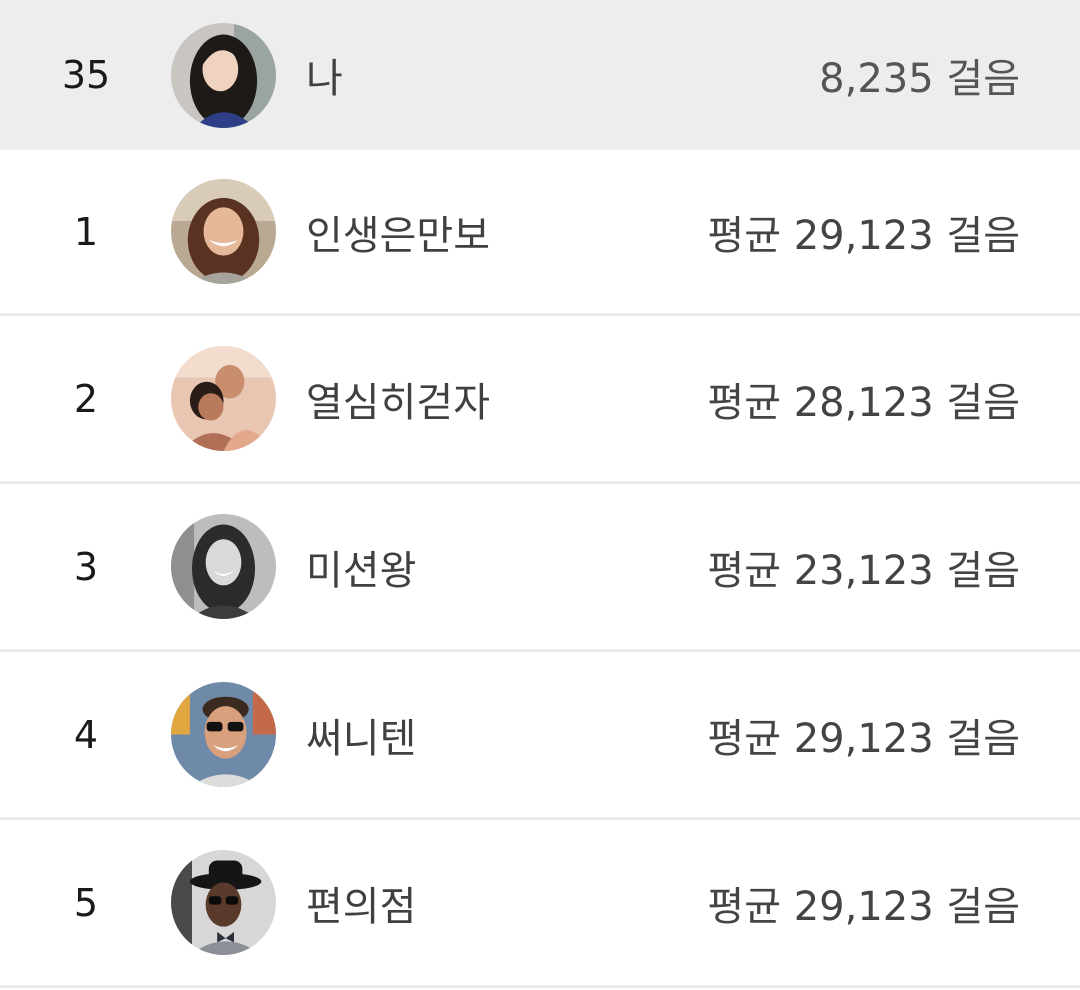  Describe the element at coordinates (86, 734) in the screenshot. I see `rank-number: 4` at that location.